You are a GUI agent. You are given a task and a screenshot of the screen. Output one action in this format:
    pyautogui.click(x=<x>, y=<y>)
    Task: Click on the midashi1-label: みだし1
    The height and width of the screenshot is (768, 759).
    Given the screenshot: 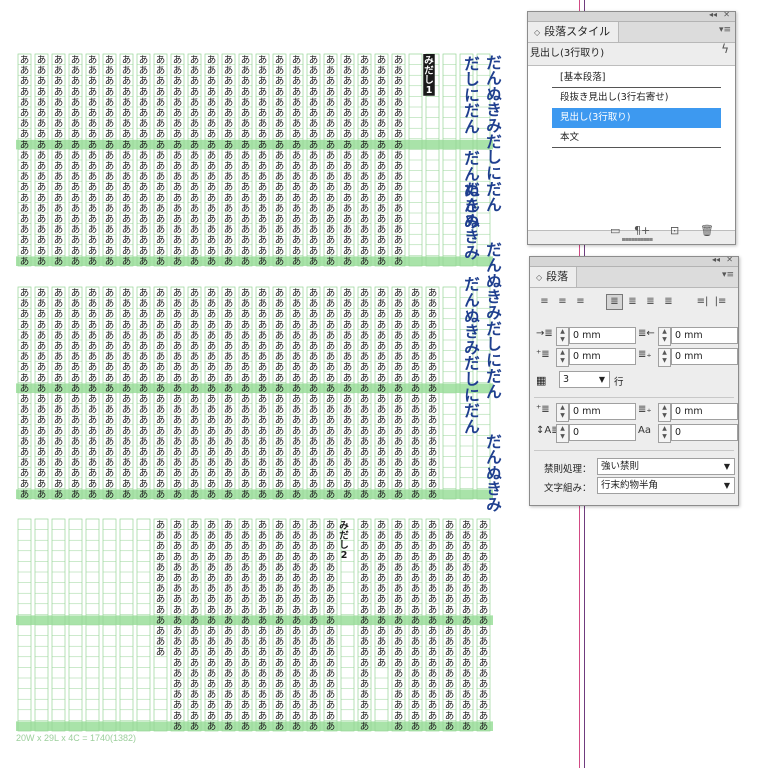 What is the action you would take?
    pyautogui.click(x=429, y=75)
    